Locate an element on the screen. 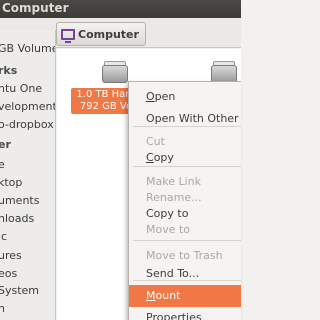 Image resolution: width=320 pixels, height=320 pixels. menu-item-mount: Mount is located at coordinates (185, 296).